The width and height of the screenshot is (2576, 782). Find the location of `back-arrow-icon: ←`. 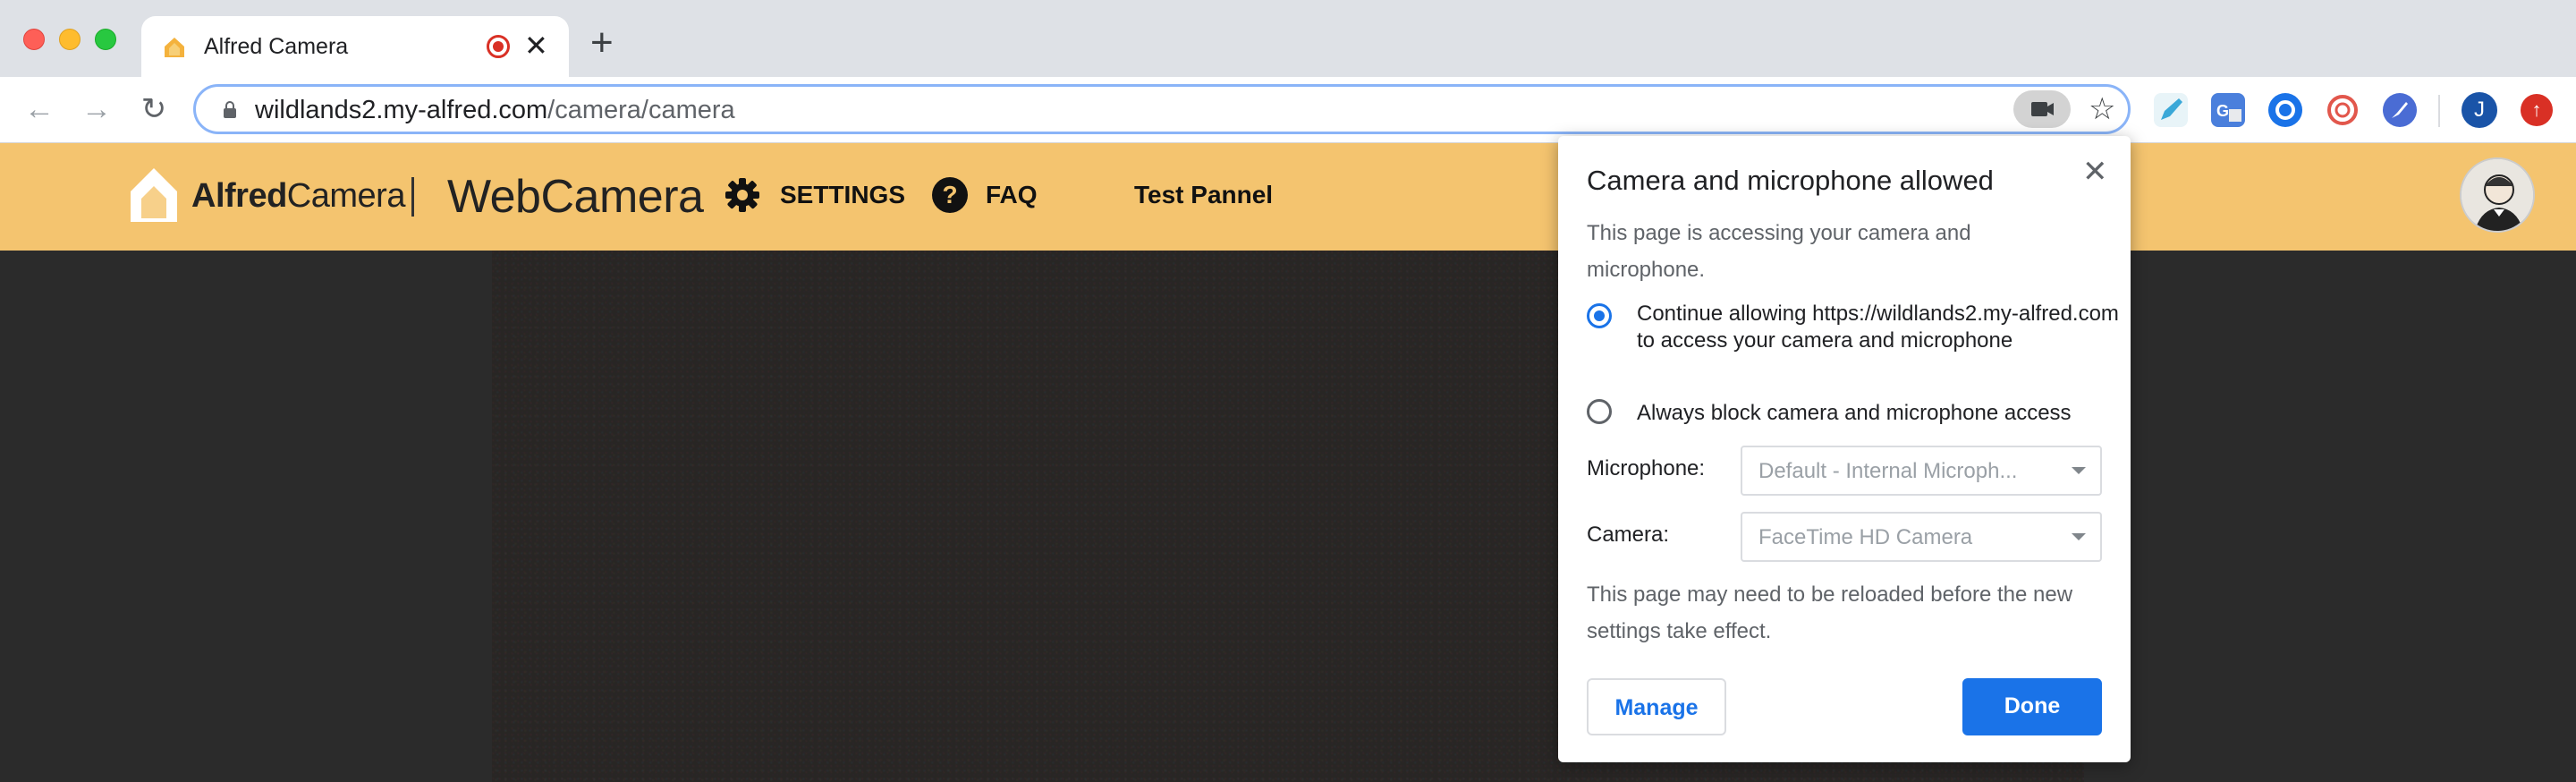

back-arrow-icon: ← is located at coordinates (39, 109).